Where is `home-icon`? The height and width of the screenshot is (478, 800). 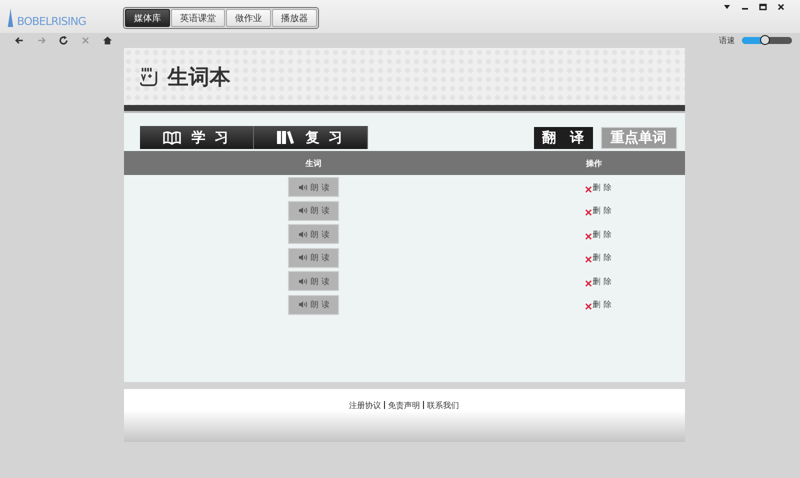 home-icon is located at coordinates (107, 40).